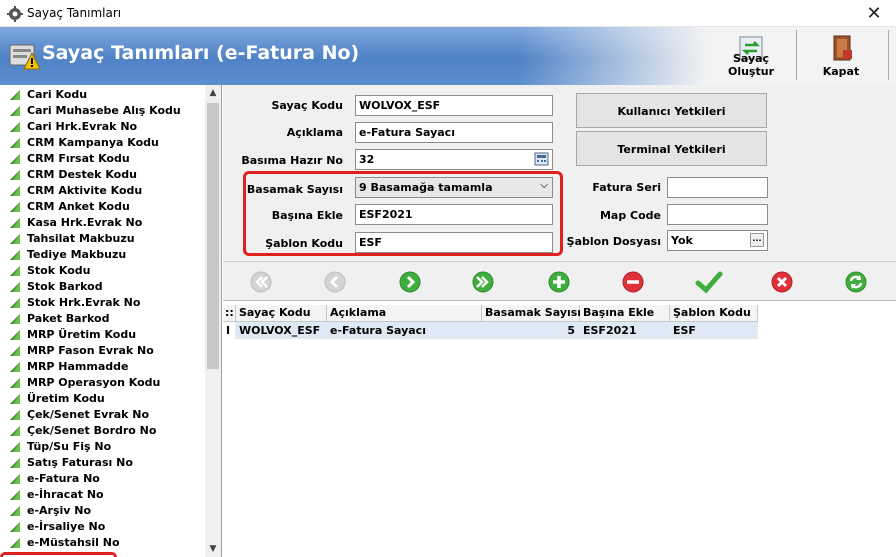 The height and width of the screenshot is (557, 896). I want to click on cell-basina-ekle: ESF2021, so click(625, 330).